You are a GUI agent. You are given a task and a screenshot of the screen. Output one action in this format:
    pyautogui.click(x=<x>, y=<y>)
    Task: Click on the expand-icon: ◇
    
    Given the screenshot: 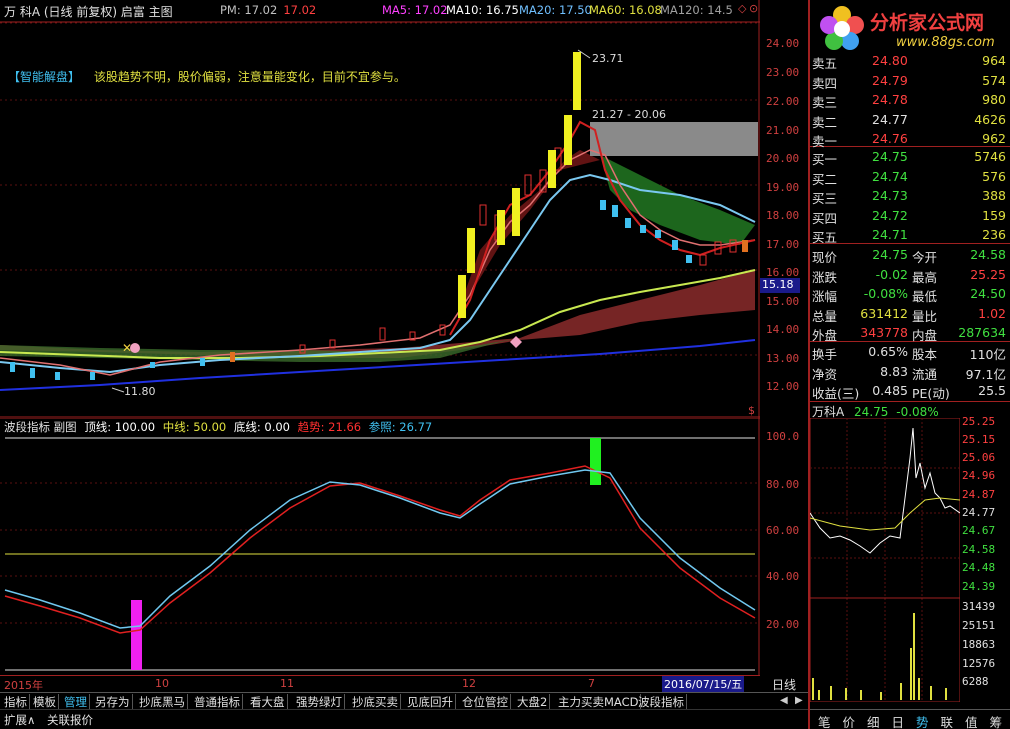 What is the action you would take?
    pyautogui.click(x=742, y=8)
    